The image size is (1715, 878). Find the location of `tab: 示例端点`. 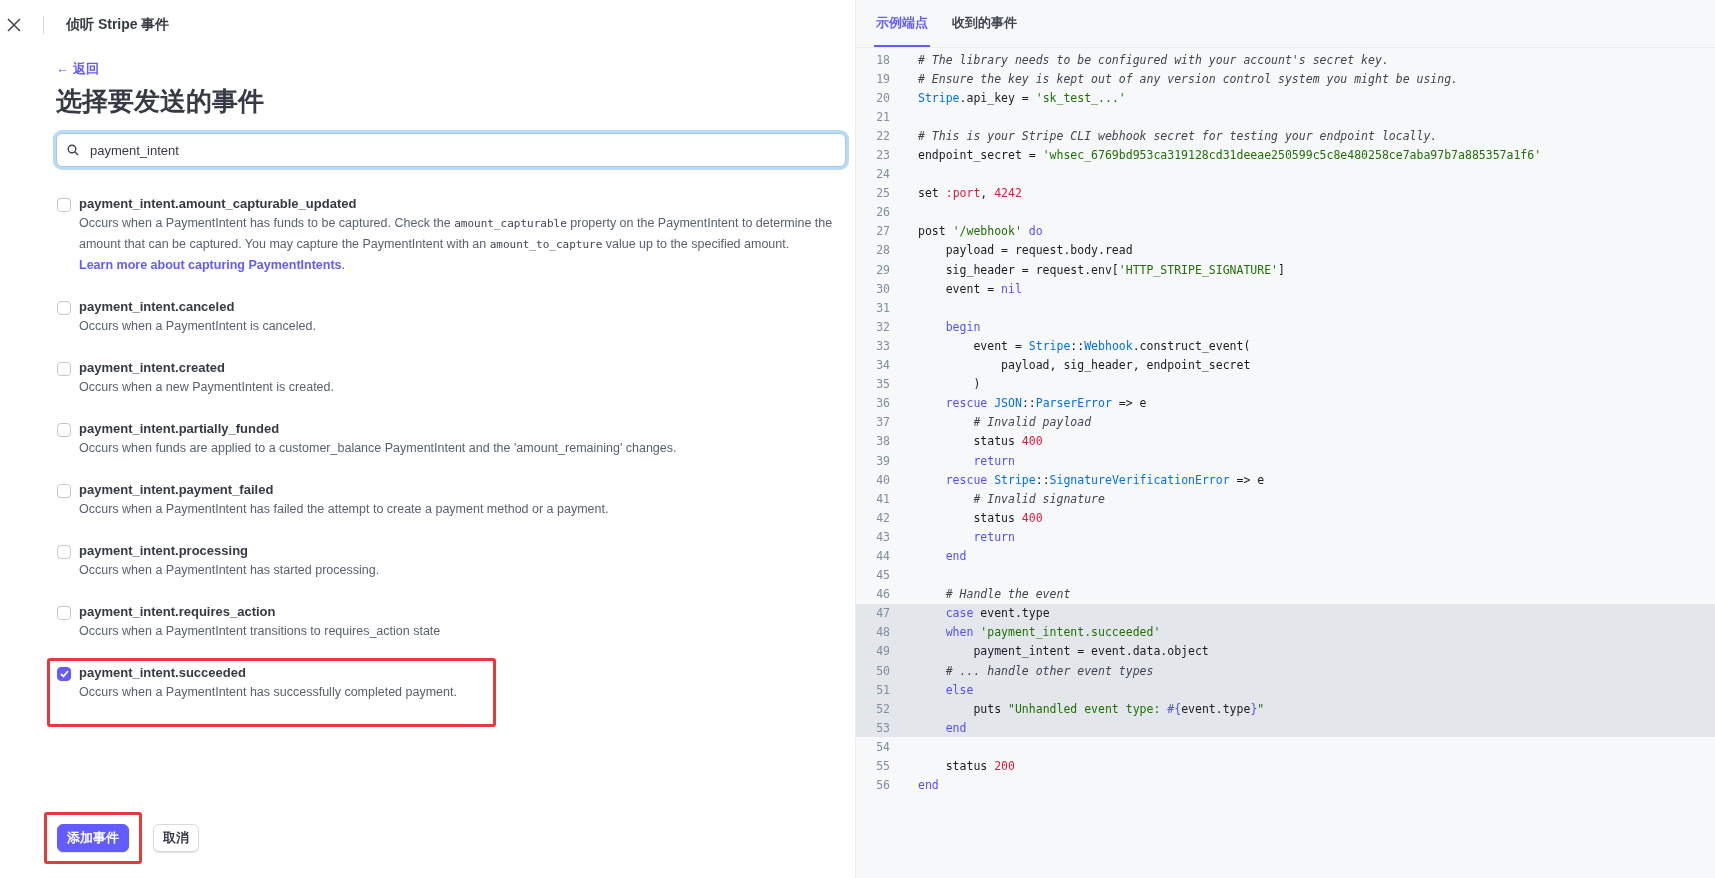

tab: 示例端点 is located at coordinates (902, 23).